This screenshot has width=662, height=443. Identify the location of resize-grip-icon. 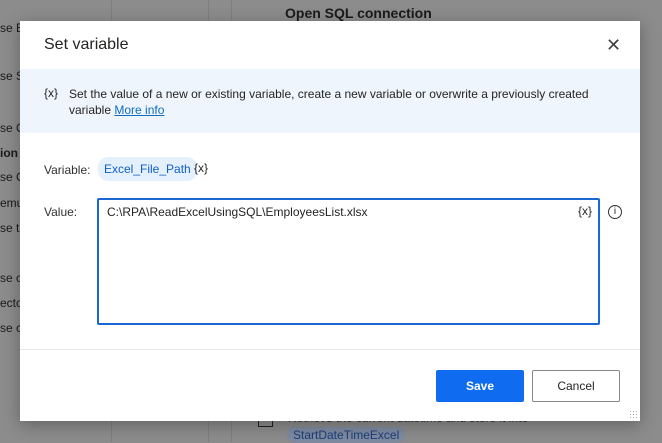
(633, 414).